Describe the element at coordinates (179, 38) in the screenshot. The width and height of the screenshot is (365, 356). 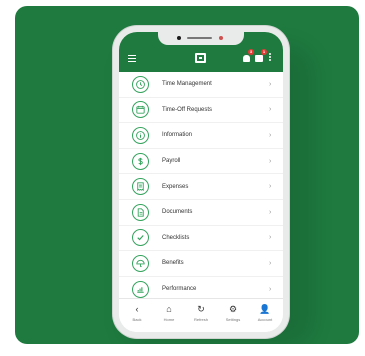
I see `camera-icon` at that location.